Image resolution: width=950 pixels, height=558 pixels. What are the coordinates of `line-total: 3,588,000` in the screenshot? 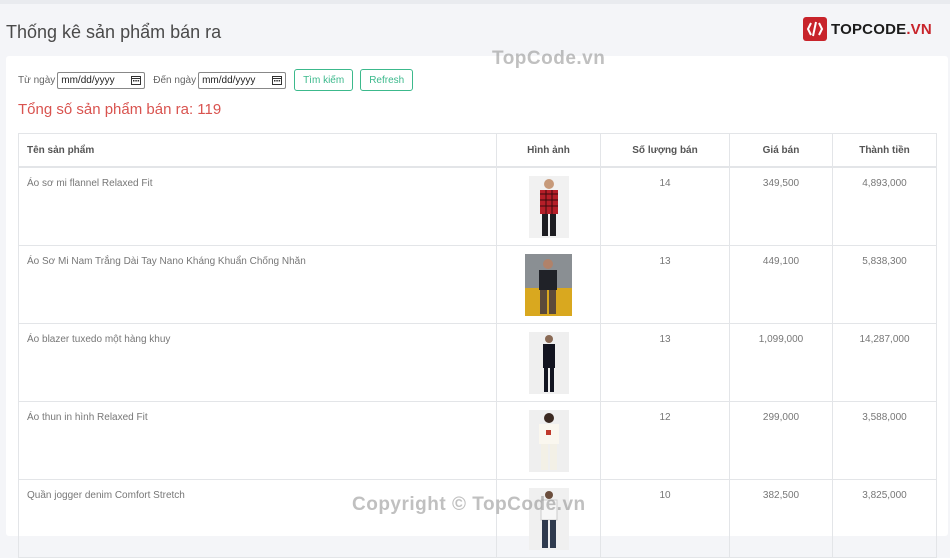 It's located at (884, 440).